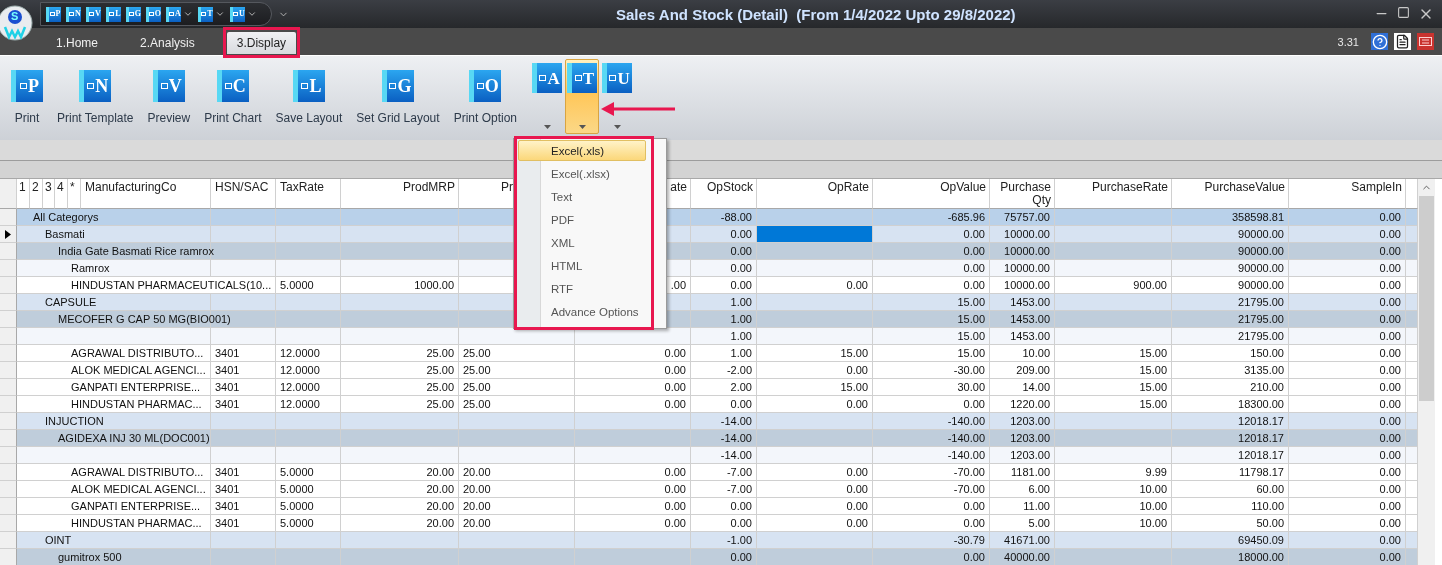  What do you see at coordinates (66, 217) in the screenshot?
I see `row-label: All Categorys` at bounding box center [66, 217].